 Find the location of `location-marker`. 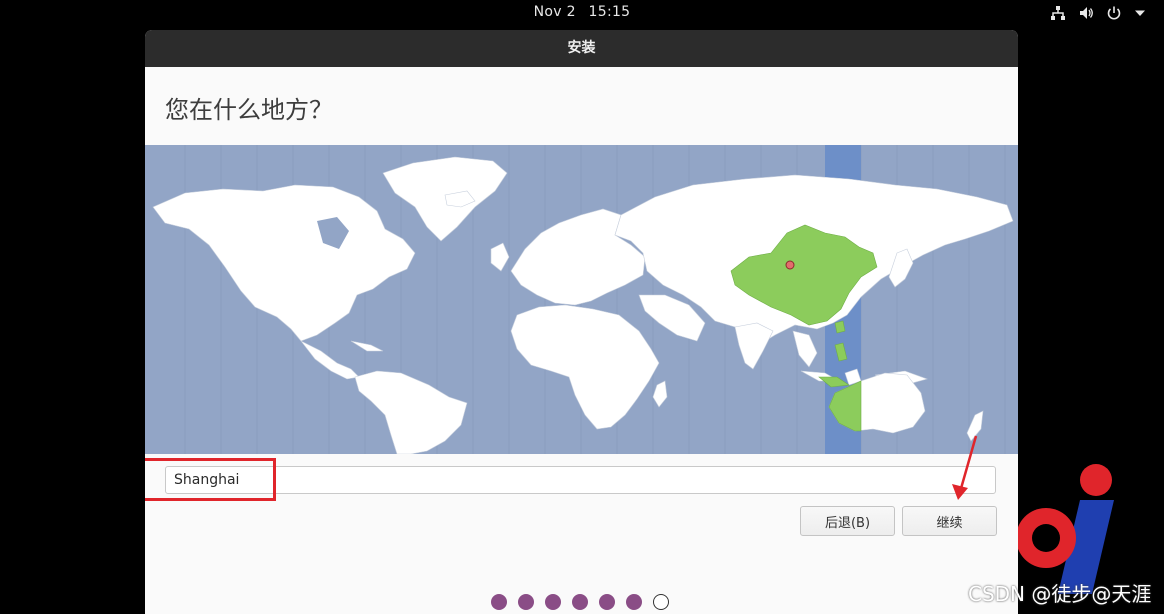

location-marker is located at coordinates (790, 265).